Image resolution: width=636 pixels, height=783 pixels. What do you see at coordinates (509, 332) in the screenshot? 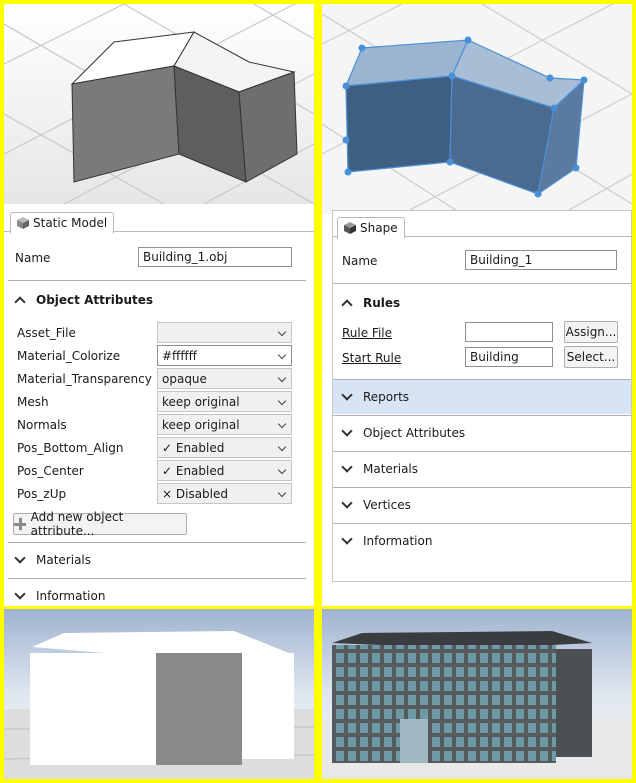
I see `rule-file-field` at bounding box center [509, 332].